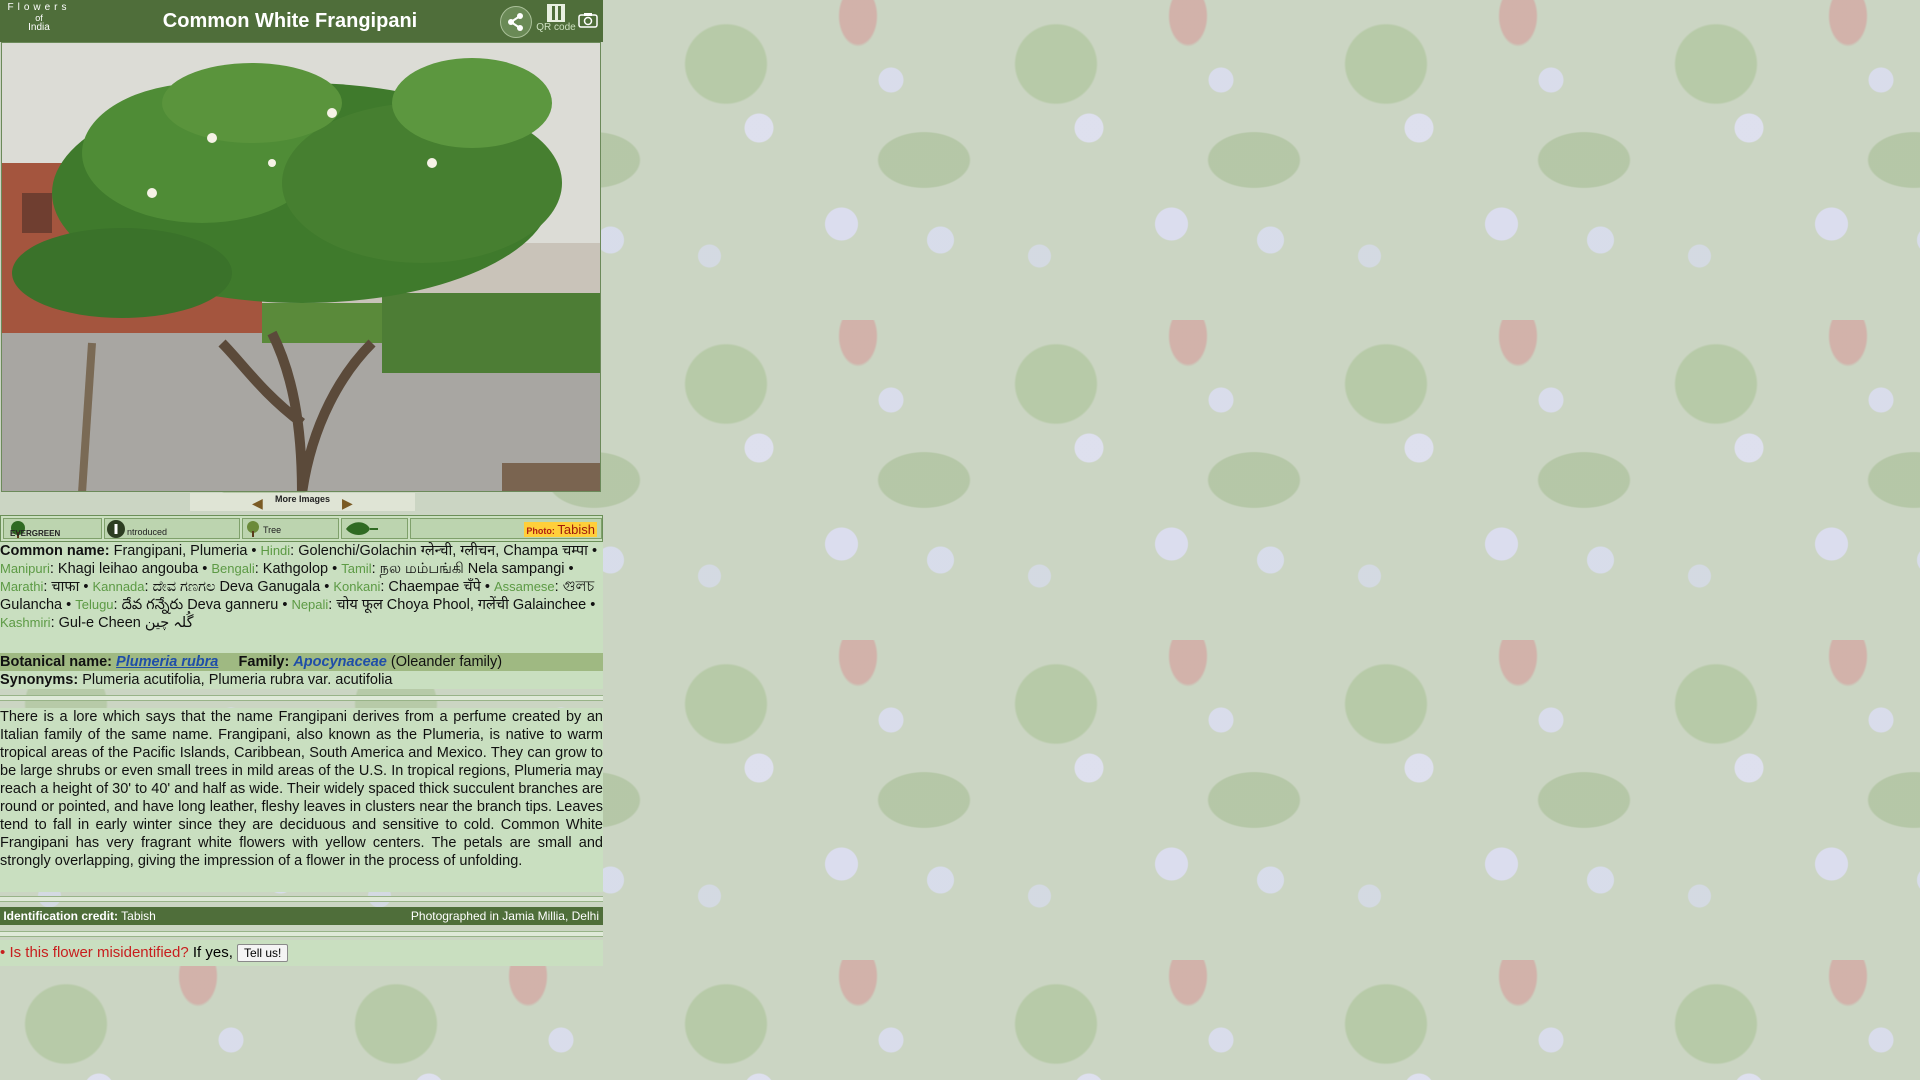 The height and width of the screenshot is (1080, 1920). Describe the element at coordinates (362, 528) in the screenshot. I see `leaf-icon` at that location.